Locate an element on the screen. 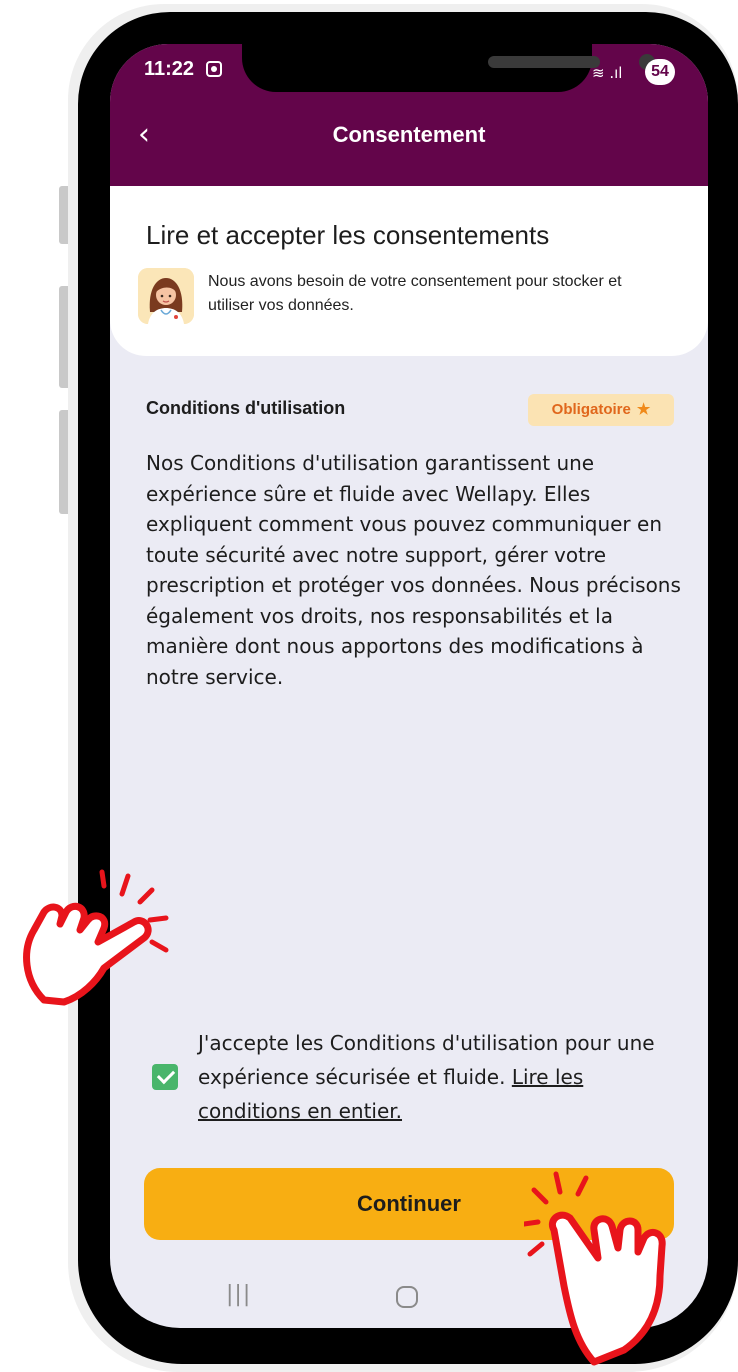 This screenshot has height=1372, width=738. signal-icon: ≋ .ıl is located at coordinates (607, 73).